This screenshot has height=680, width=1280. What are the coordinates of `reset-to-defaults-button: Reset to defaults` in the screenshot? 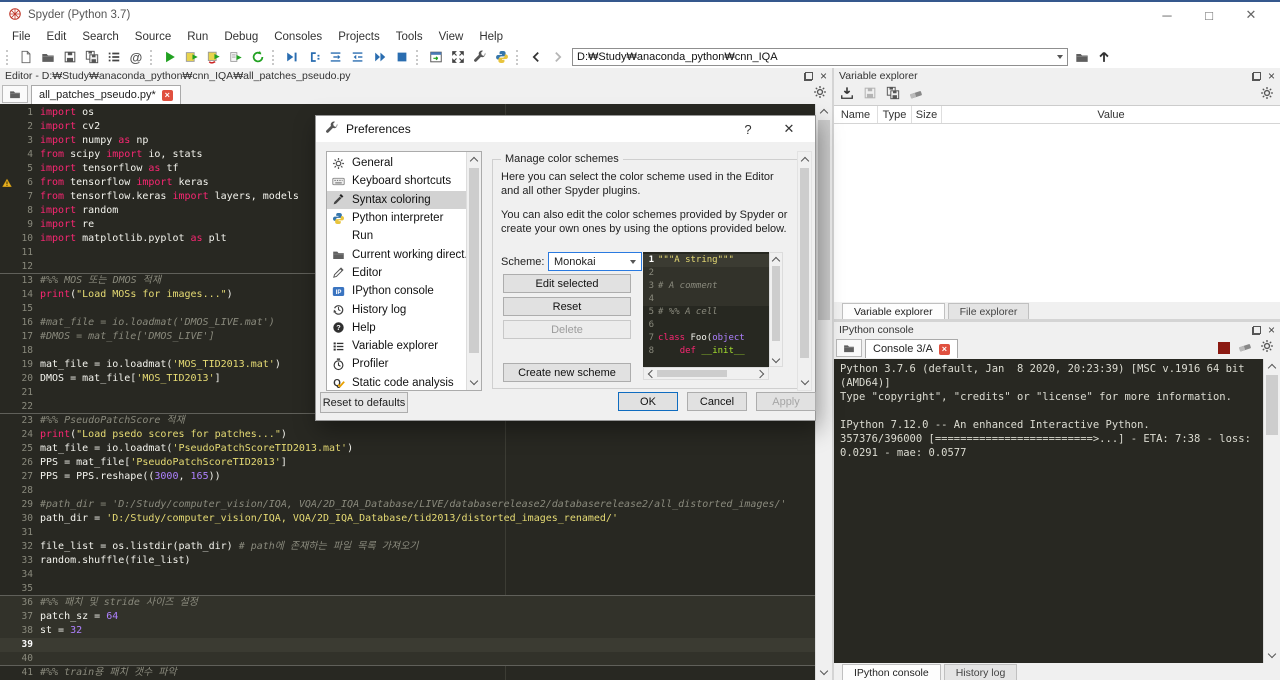 It's located at (364, 402).